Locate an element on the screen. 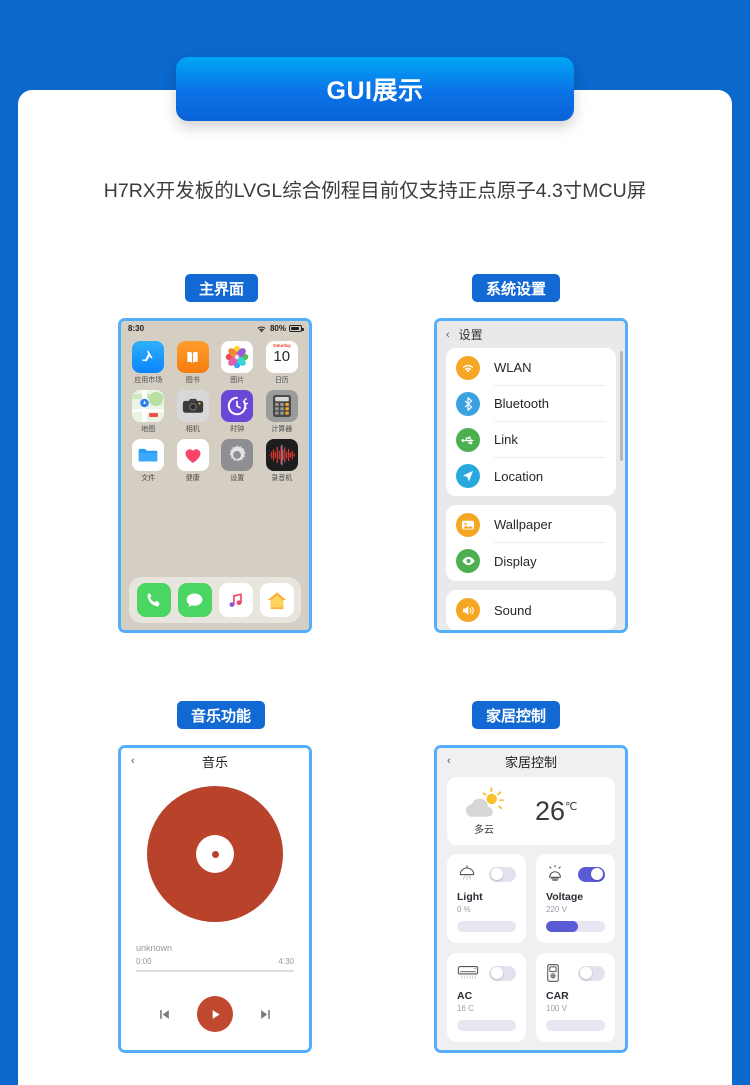  car-toggle is located at coordinates (591, 973).